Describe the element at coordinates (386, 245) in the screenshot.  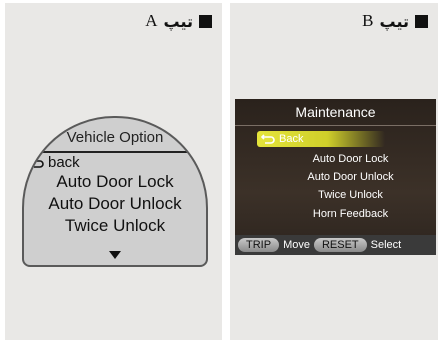
I see `select-label: Select` at that location.